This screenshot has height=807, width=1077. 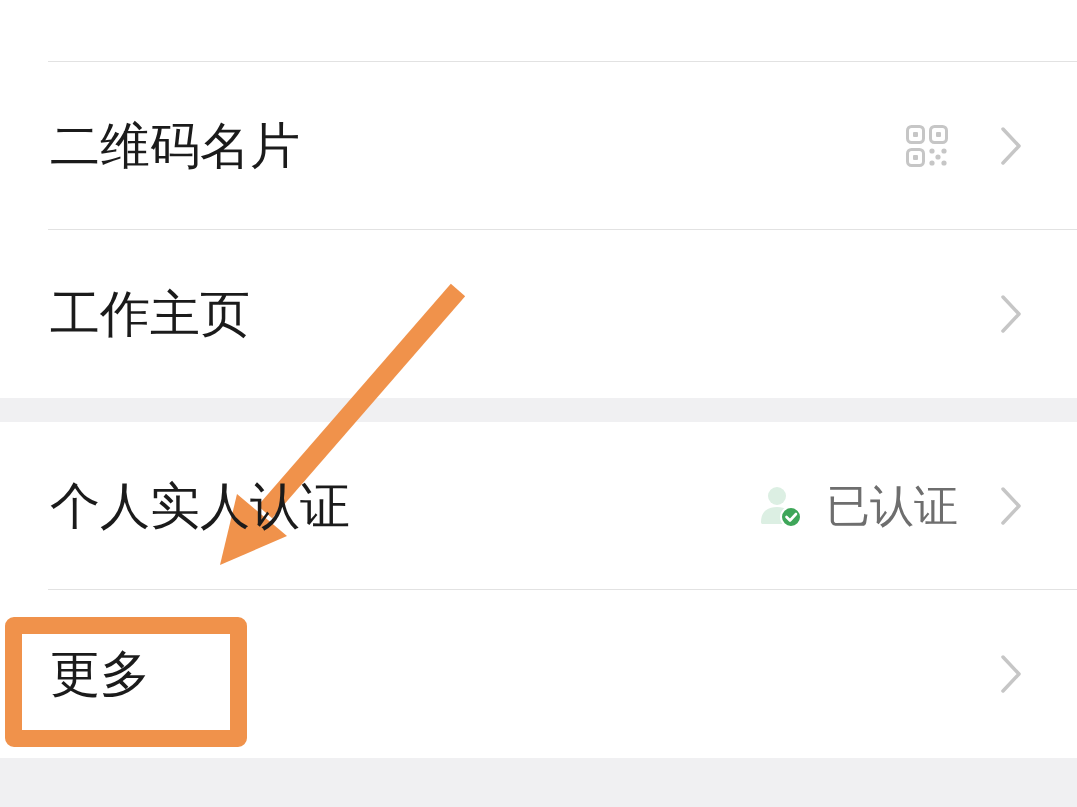 I want to click on row-label: 二维码名片, so click(x=175, y=146).